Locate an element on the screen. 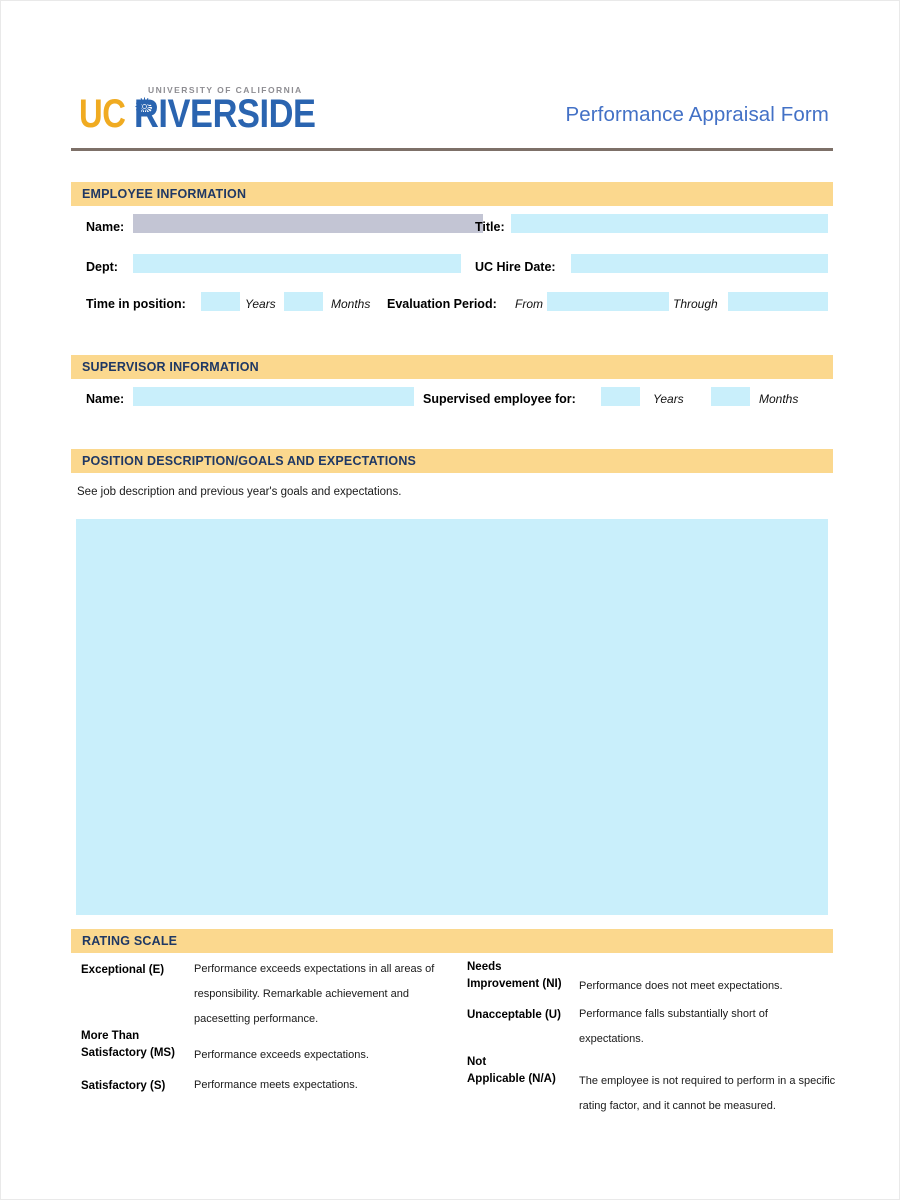  rating-label-more-than-satisfactory: More Than Satisfactory (MS) is located at coordinates (128, 1044).